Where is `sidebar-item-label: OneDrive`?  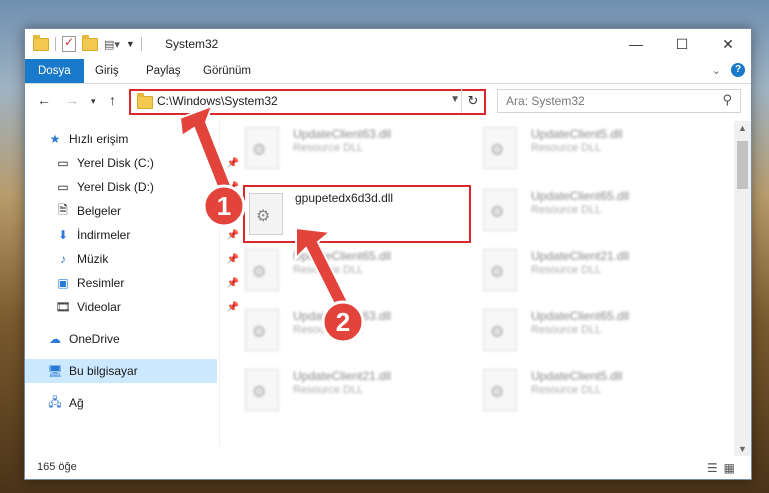 sidebar-item-label: OneDrive is located at coordinates (94, 339).